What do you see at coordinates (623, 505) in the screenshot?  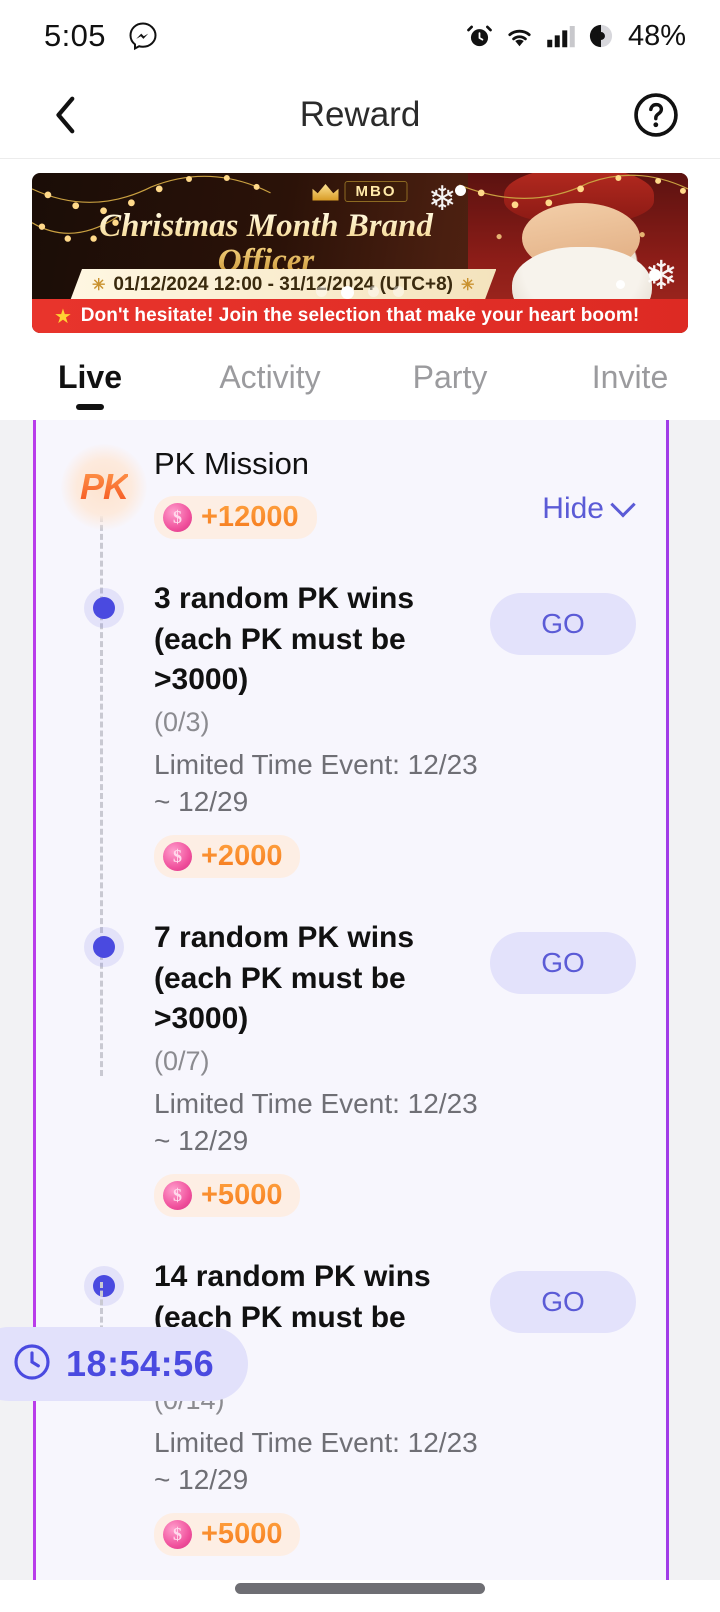 I see `chevron-down-icon` at bounding box center [623, 505].